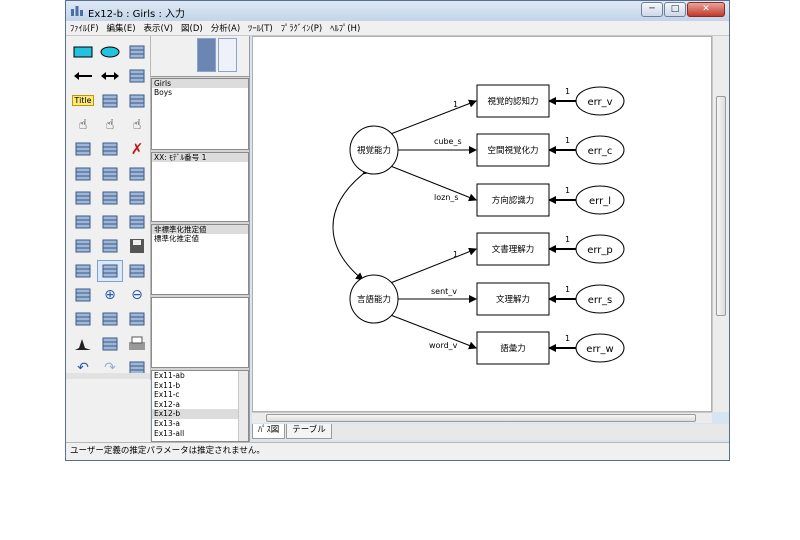 The height and width of the screenshot is (540, 800). I want to click on fit-to-page-icon, so click(110, 319).